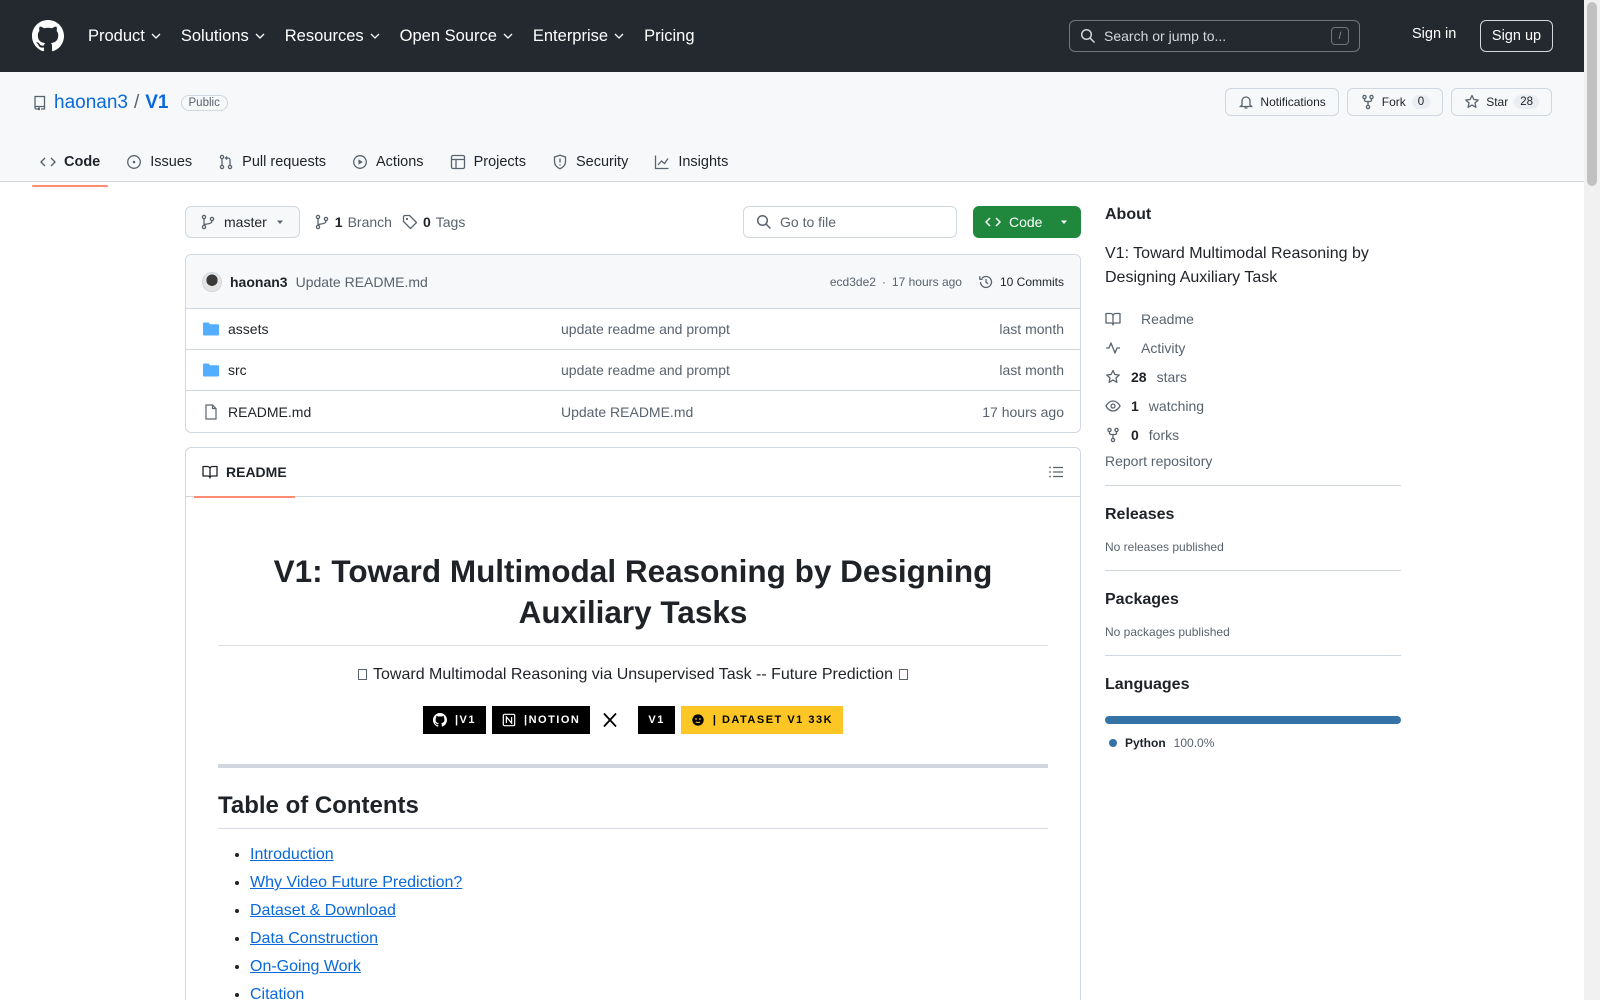 This screenshot has width=1600, height=1000. Describe the element at coordinates (1023, 411) in the screenshot. I see `file-date: 17 hours ago` at that location.